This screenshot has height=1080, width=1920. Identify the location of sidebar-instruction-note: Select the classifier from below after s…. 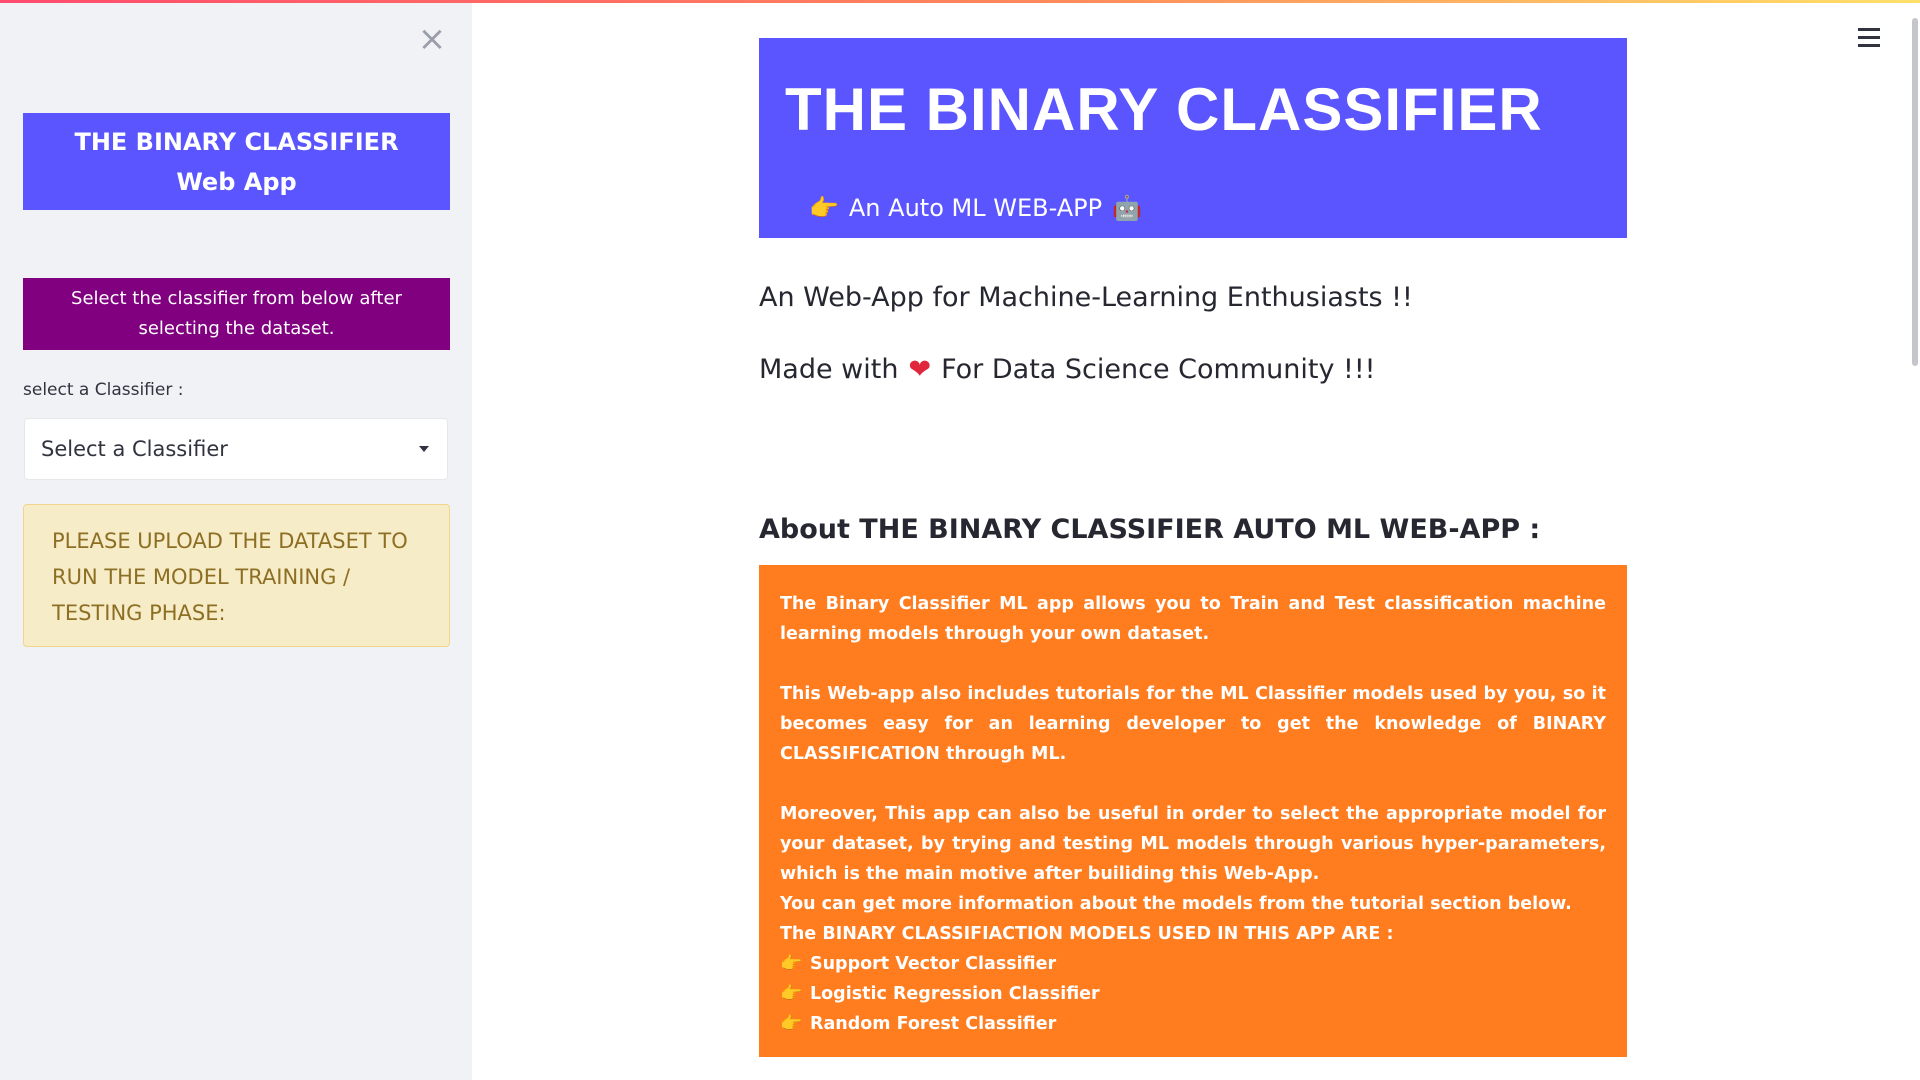
(236, 314).